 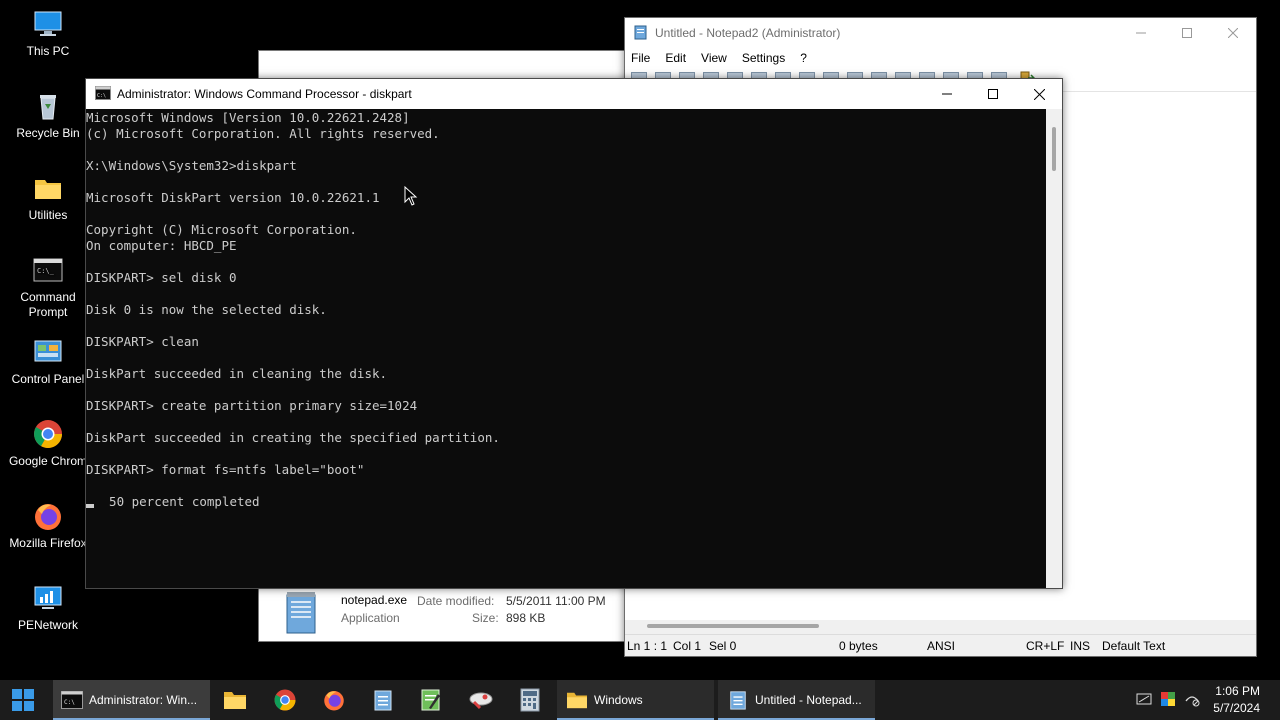 What do you see at coordinates (370, 618) in the screenshot?
I see `file-type: Application` at bounding box center [370, 618].